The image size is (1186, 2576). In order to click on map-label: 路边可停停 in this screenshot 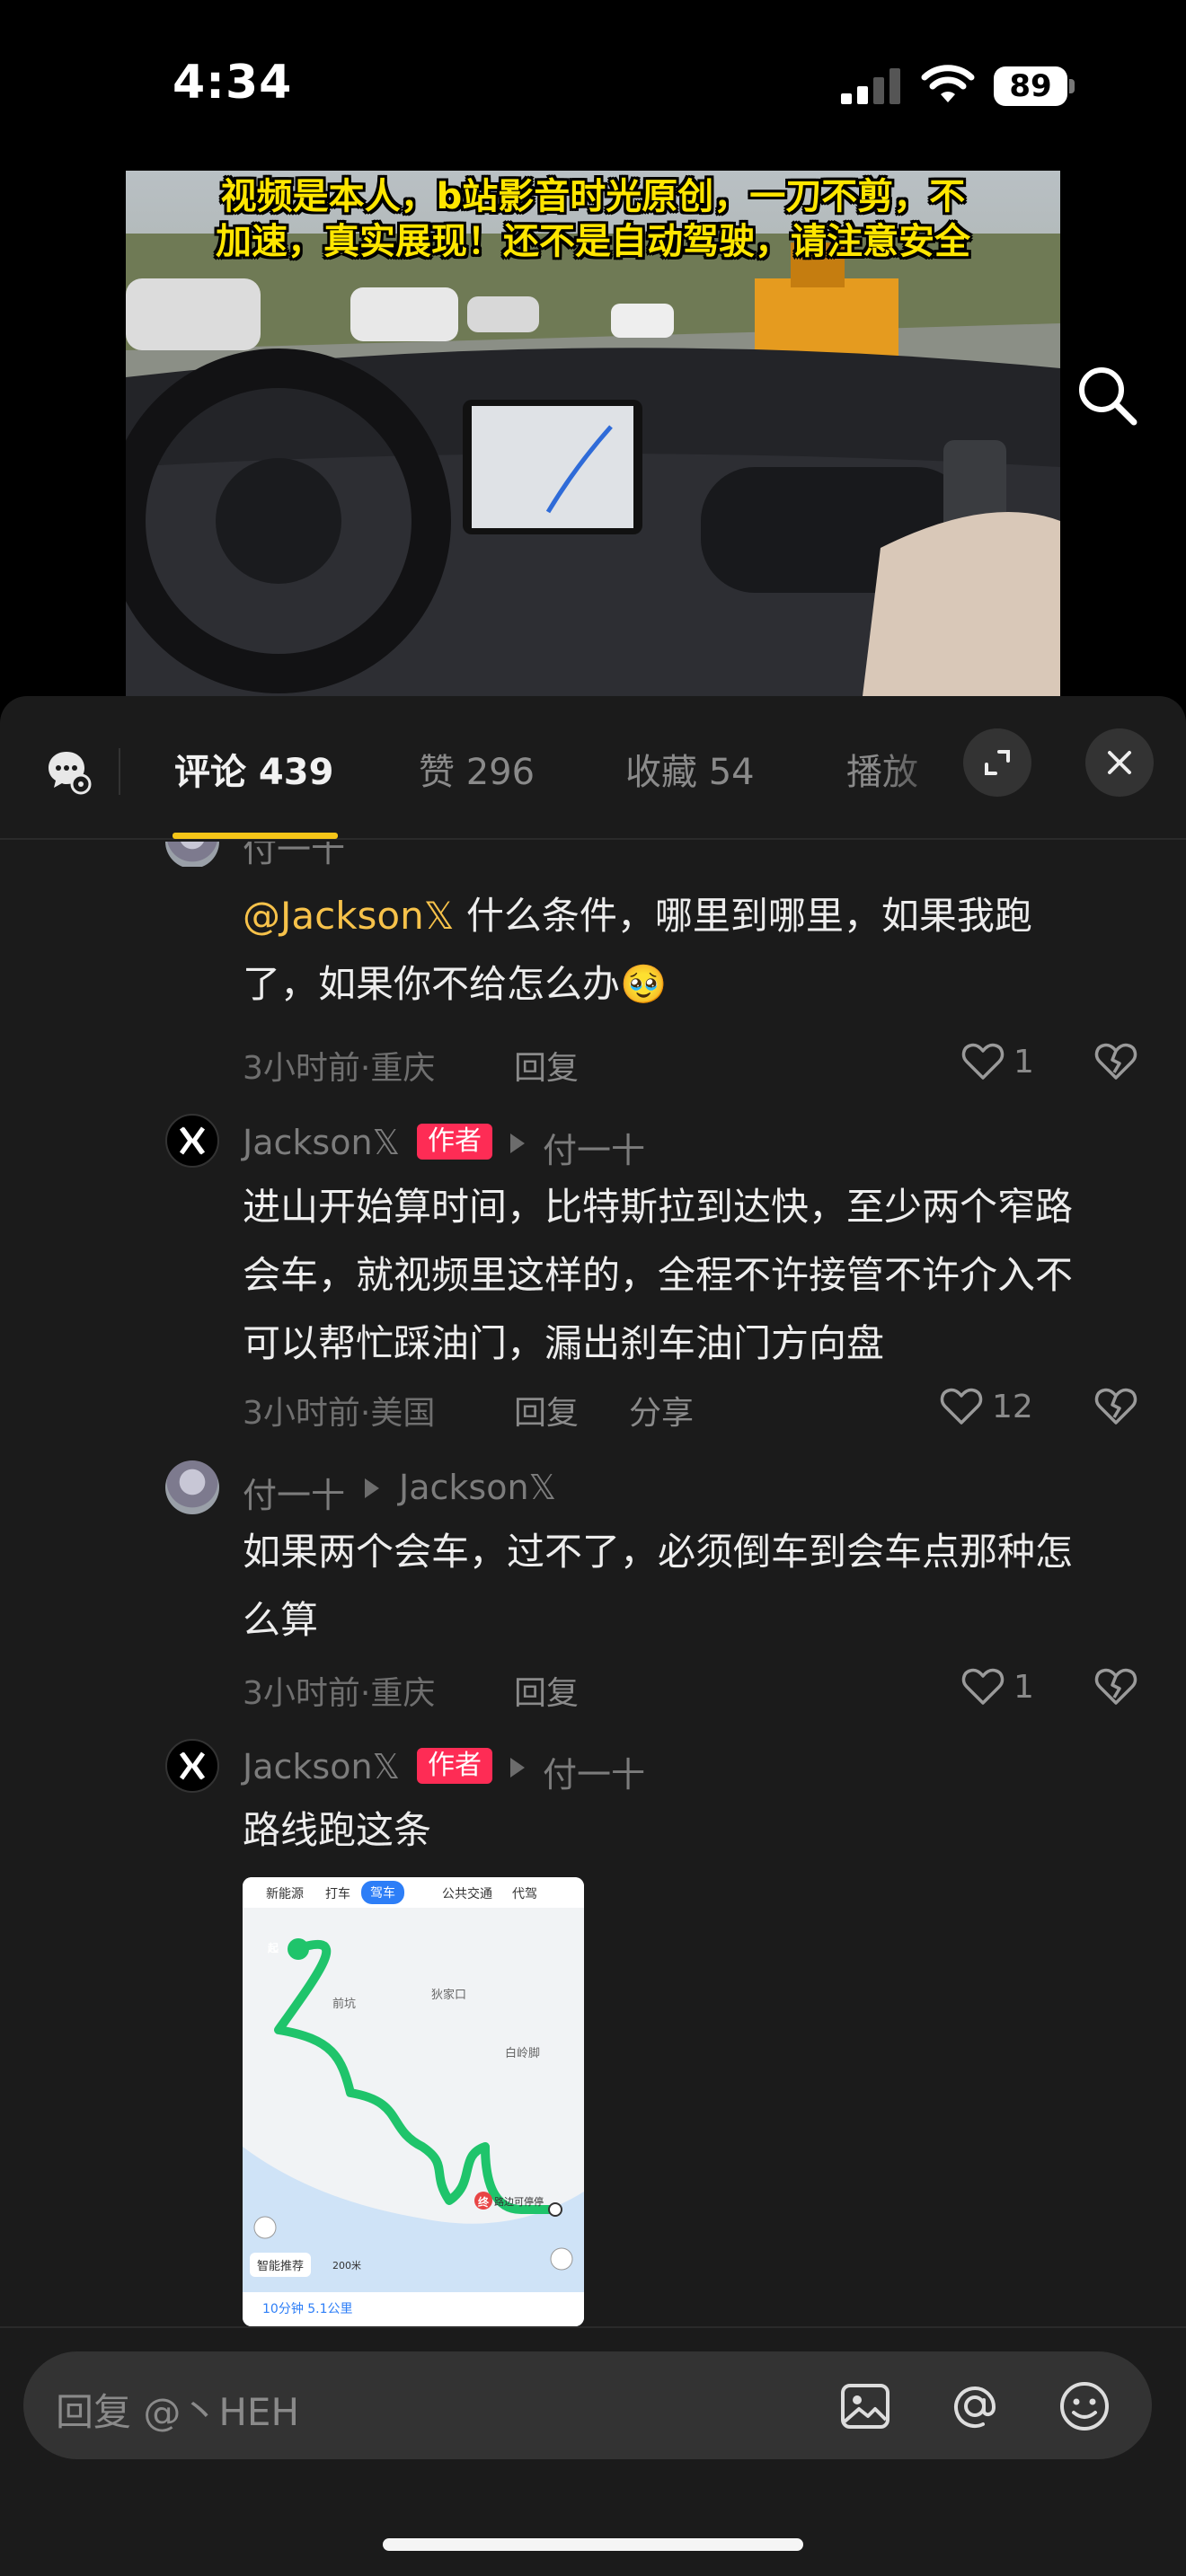, I will do `click(519, 2202)`.